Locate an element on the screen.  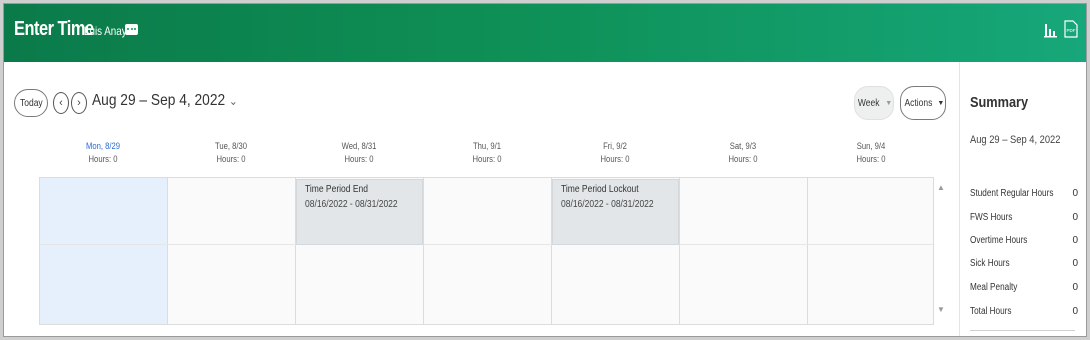
day-label: Wed, 8/31 is located at coordinates (359, 146).